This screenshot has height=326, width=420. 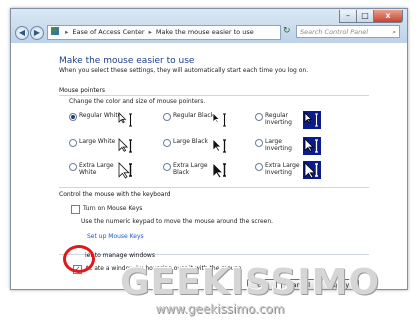 What do you see at coordinates (127, 61) in the screenshot?
I see `page-title: Make the mouse easier to use` at bounding box center [127, 61].